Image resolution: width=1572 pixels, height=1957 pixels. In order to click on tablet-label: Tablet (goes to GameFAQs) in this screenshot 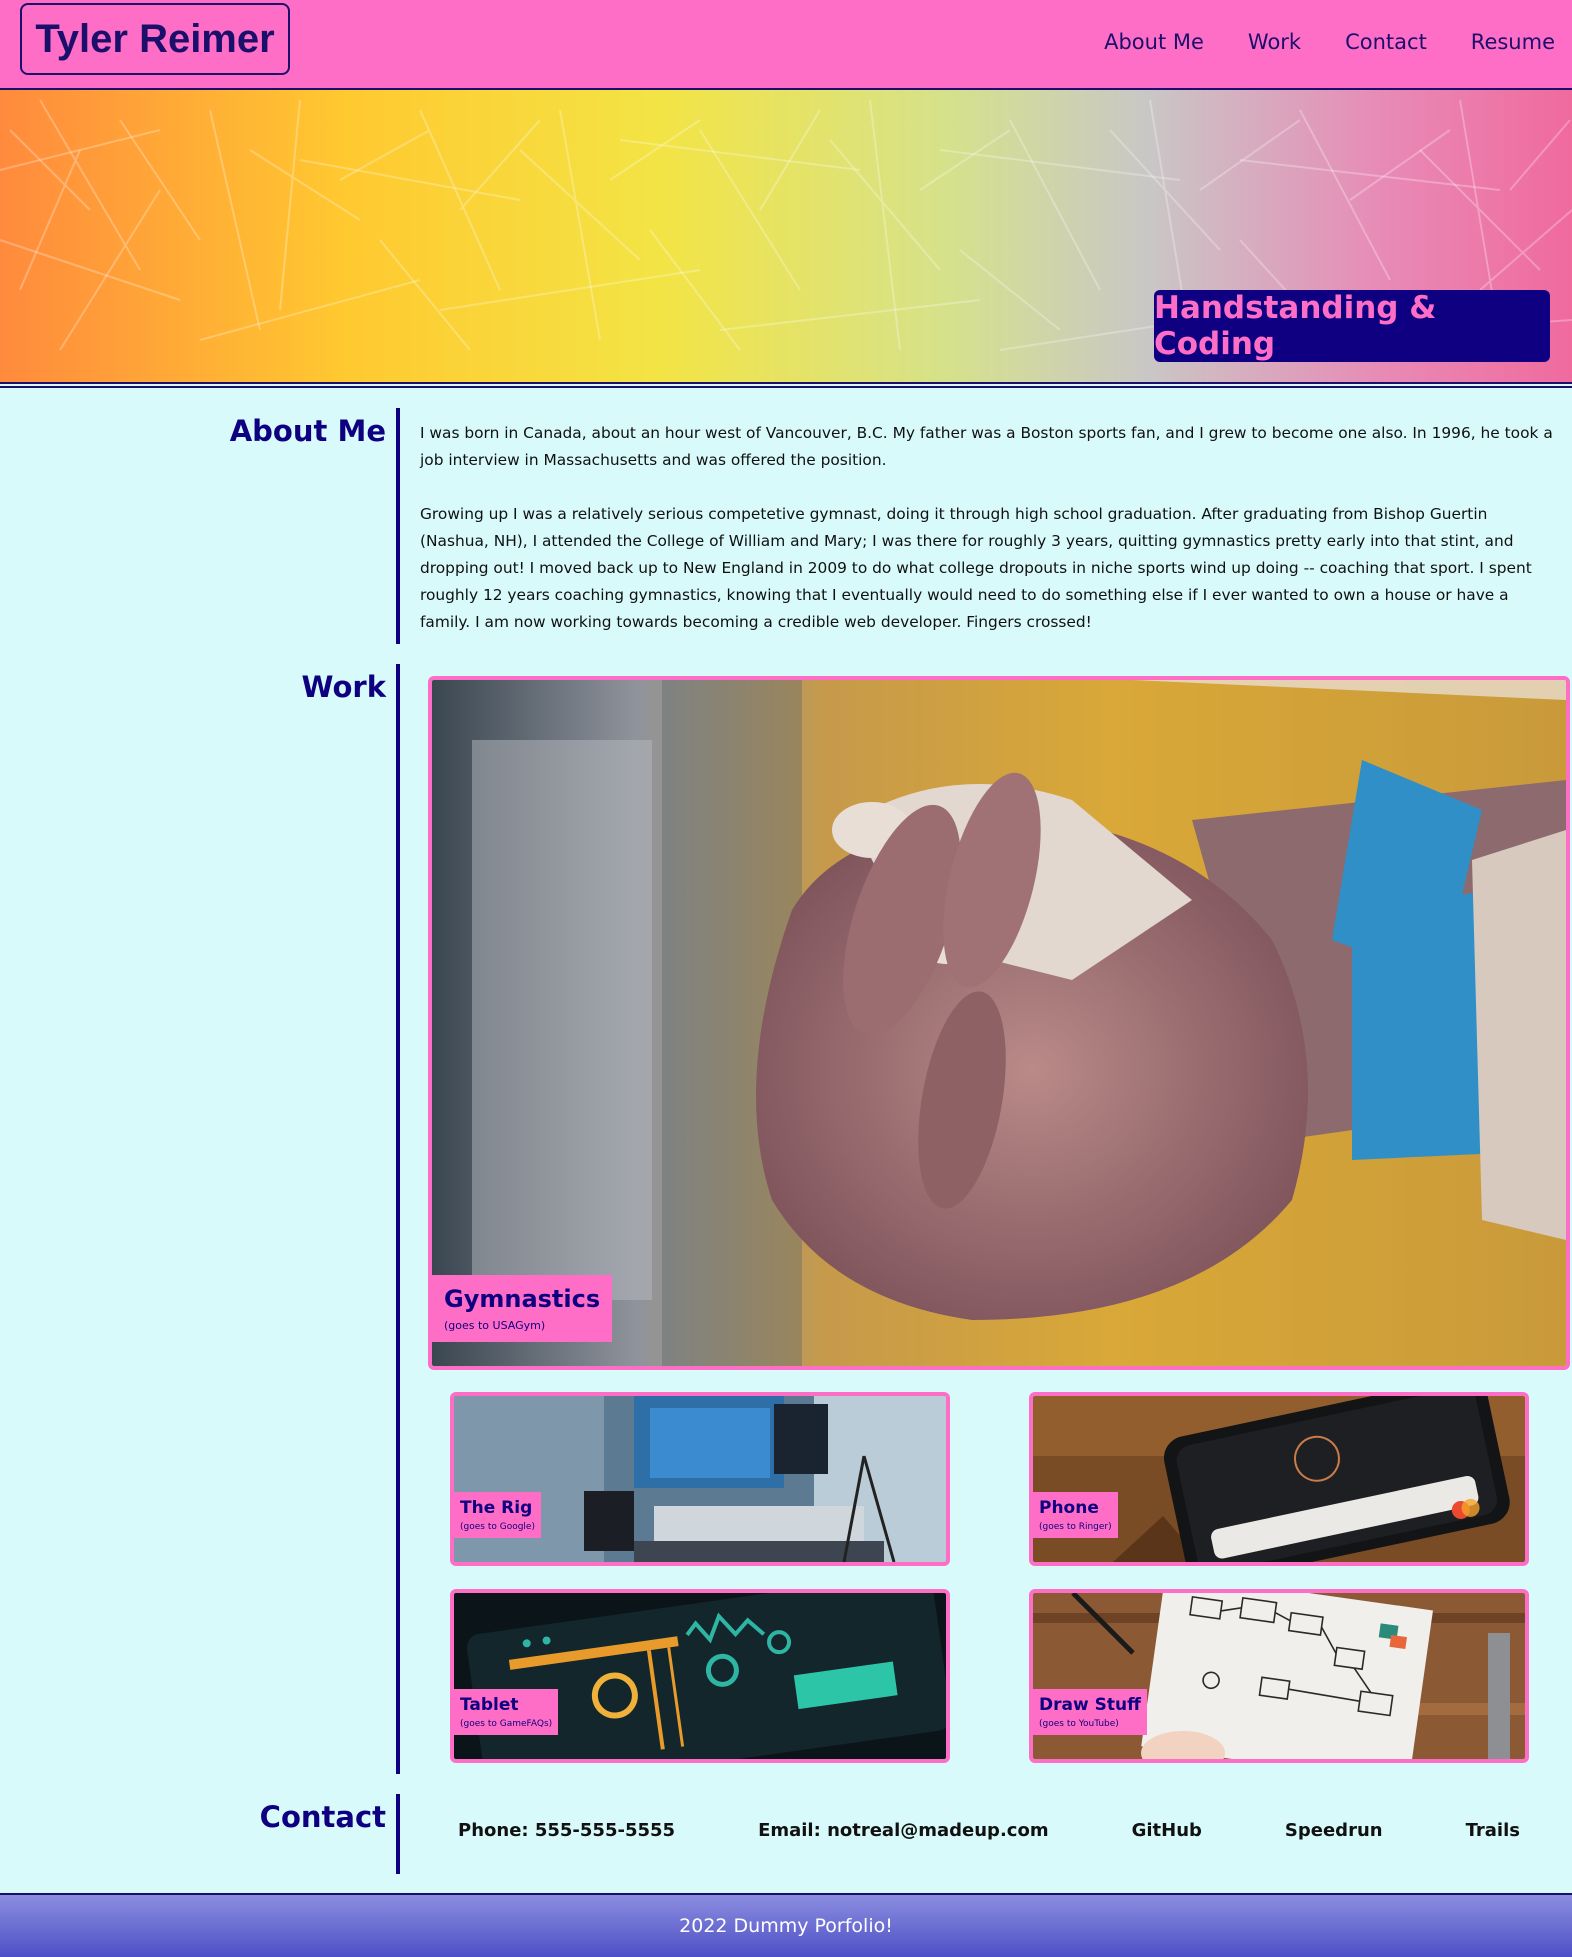, I will do `click(506, 1712)`.